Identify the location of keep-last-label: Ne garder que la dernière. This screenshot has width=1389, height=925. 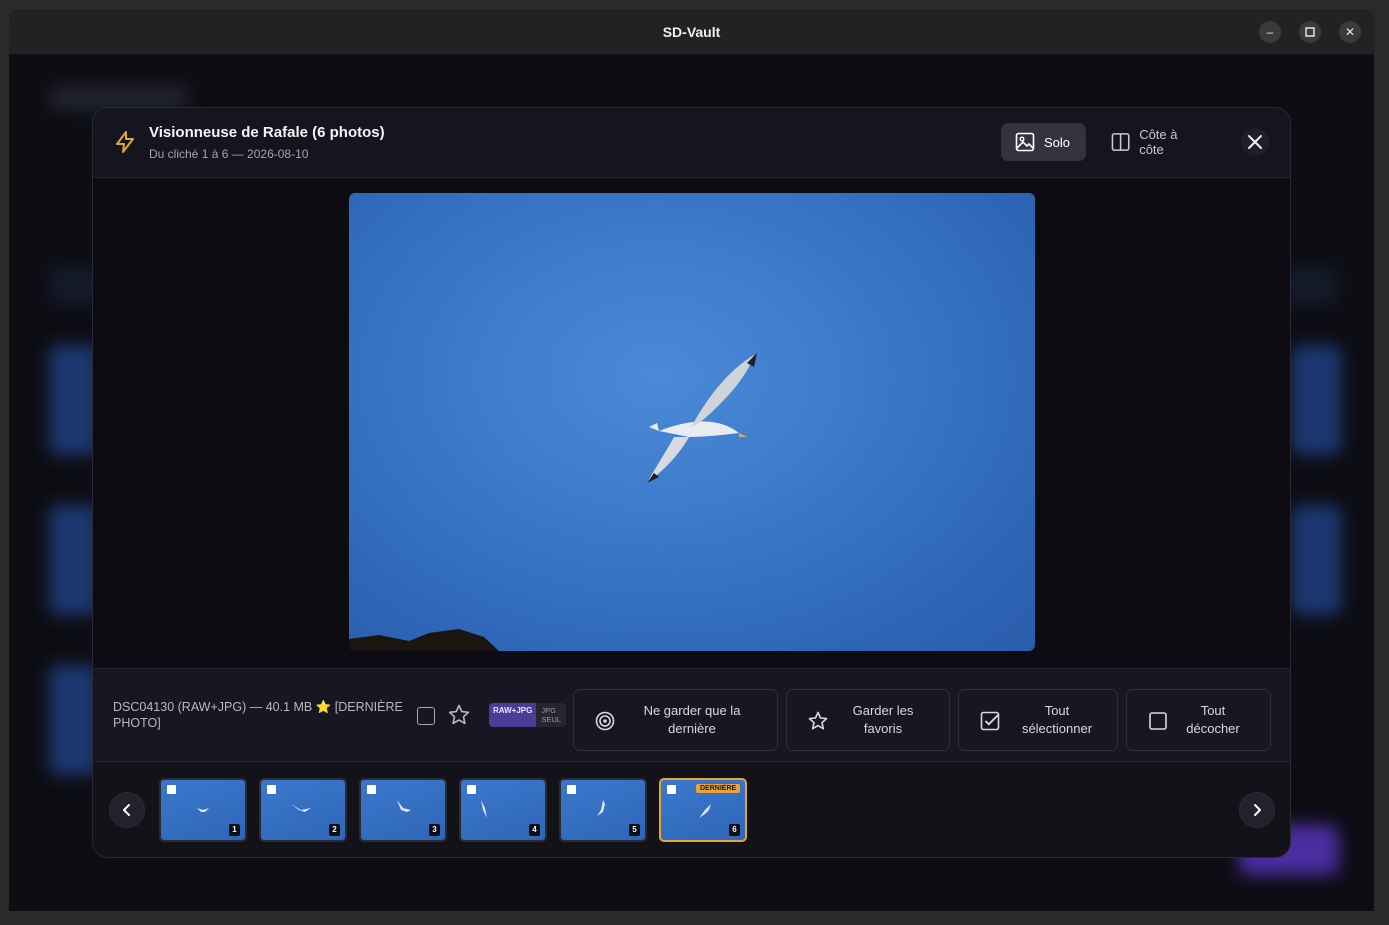
(692, 720).